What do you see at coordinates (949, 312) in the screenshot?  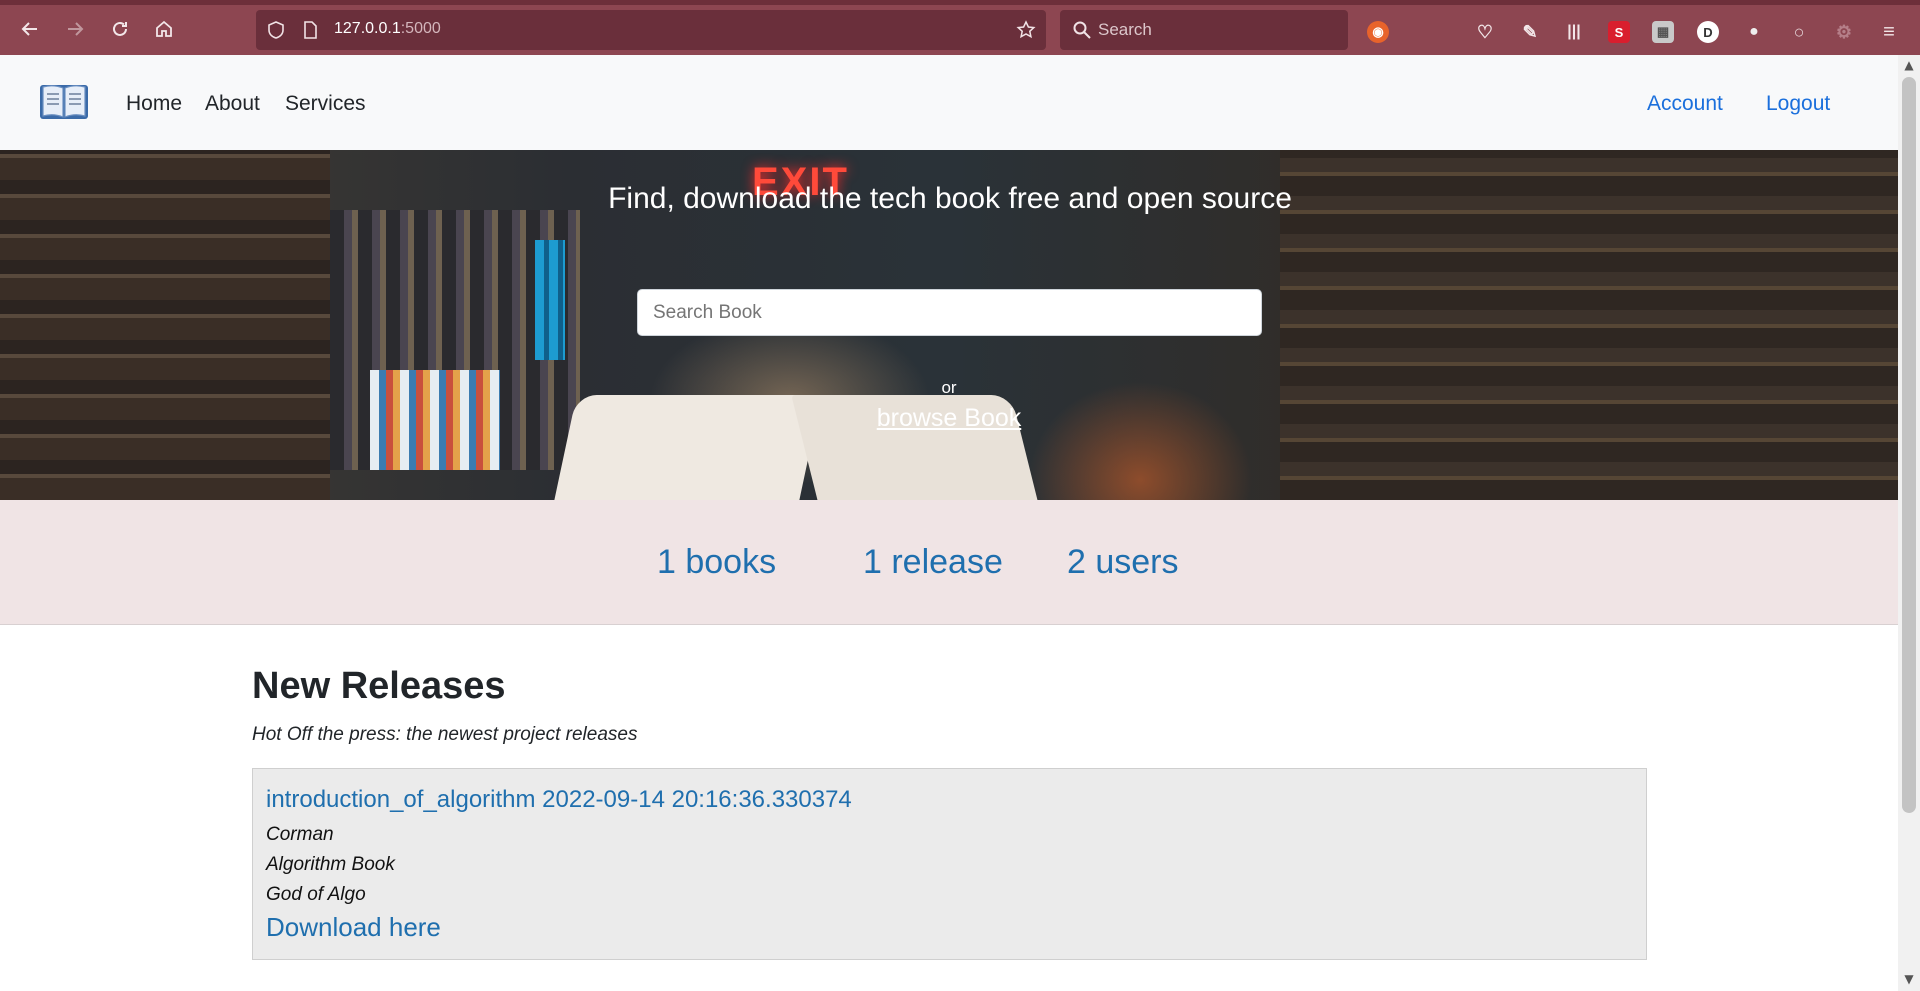 I see `book-search-input` at bounding box center [949, 312].